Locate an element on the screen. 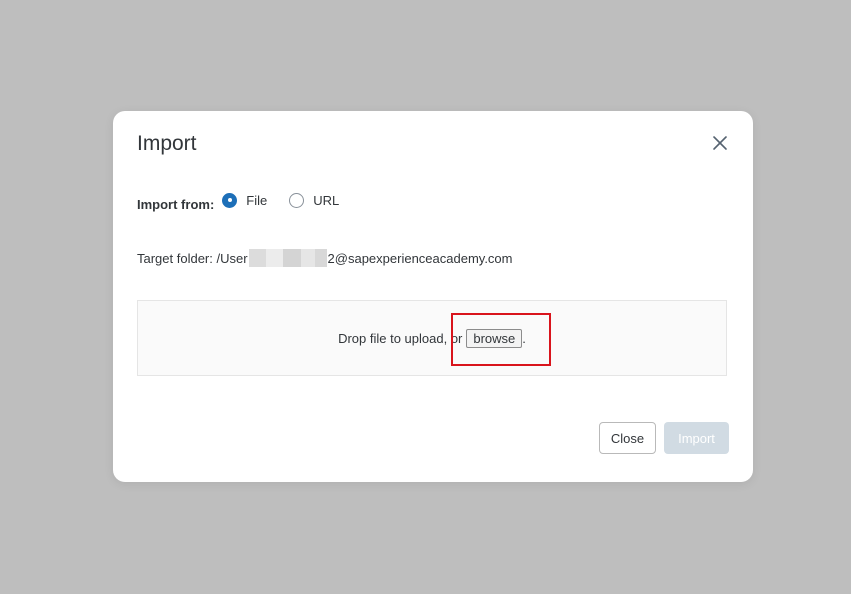  radio-option-file: File is located at coordinates (245, 200).